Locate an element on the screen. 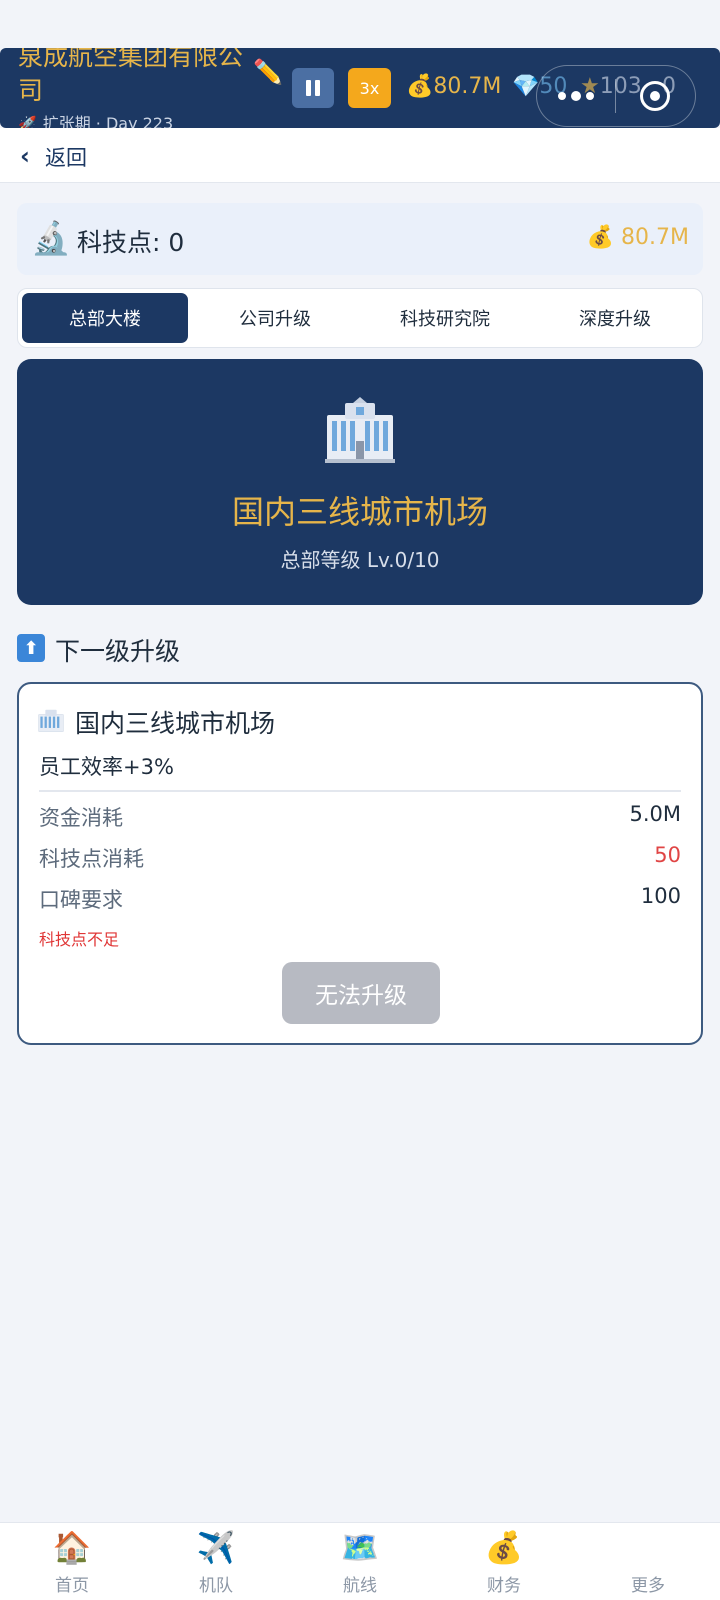 The image size is (720, 1600). funds-display: 💰 80.7M is located at coordinates (638, 237).